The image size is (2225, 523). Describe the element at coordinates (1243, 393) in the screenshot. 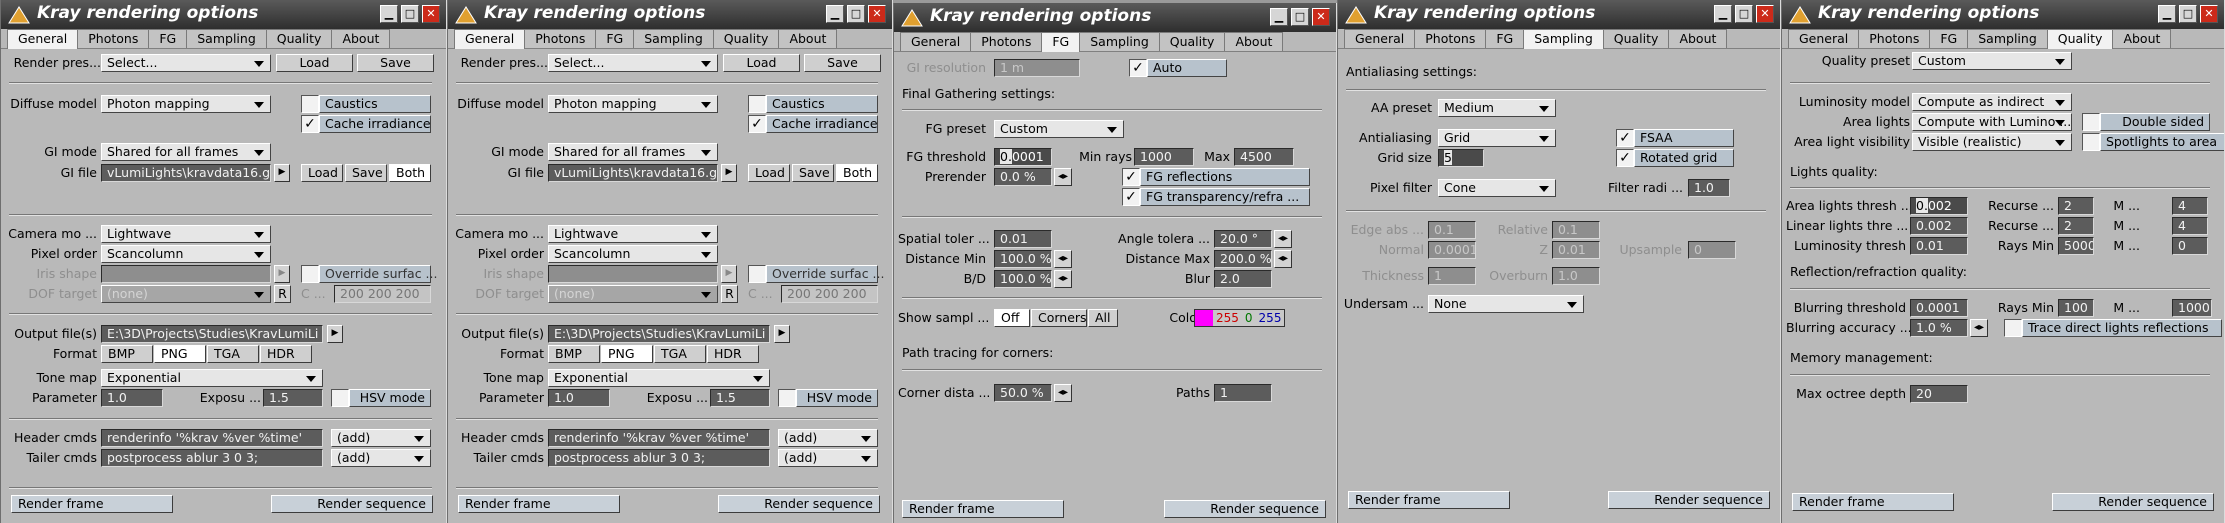

I see `paths-input: 1` at that location.